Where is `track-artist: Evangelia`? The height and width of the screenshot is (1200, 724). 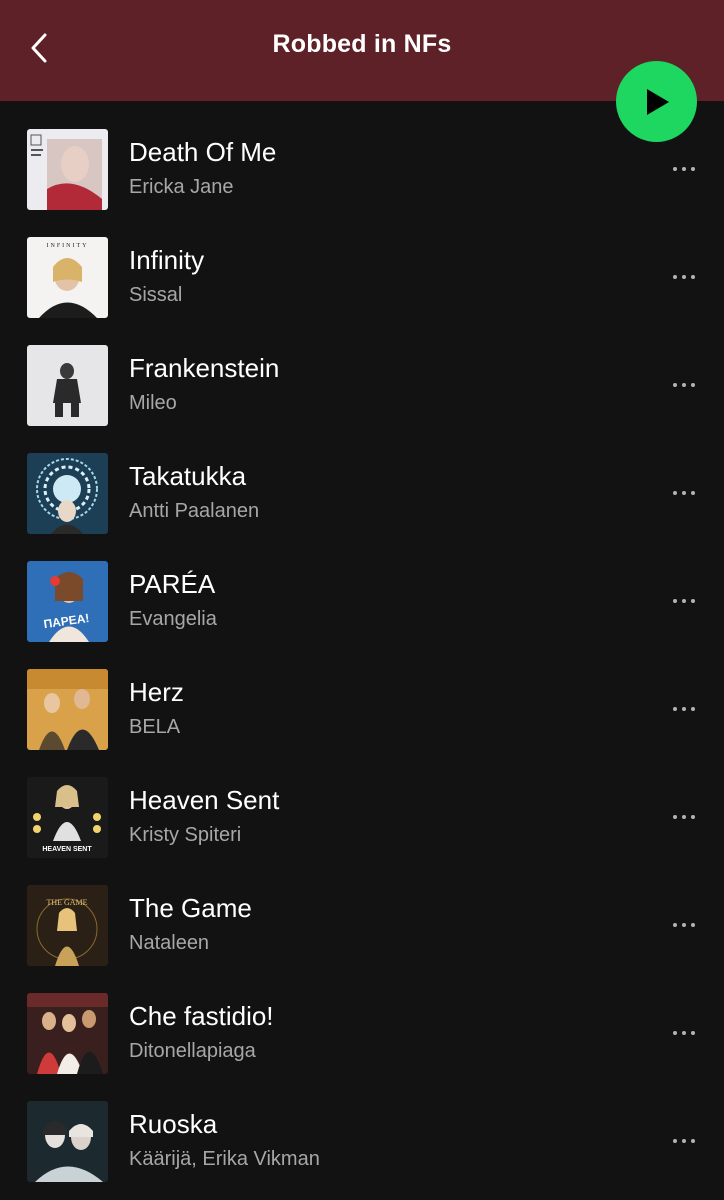 track-artist: Evangelia is located at coordinates (173, 619).